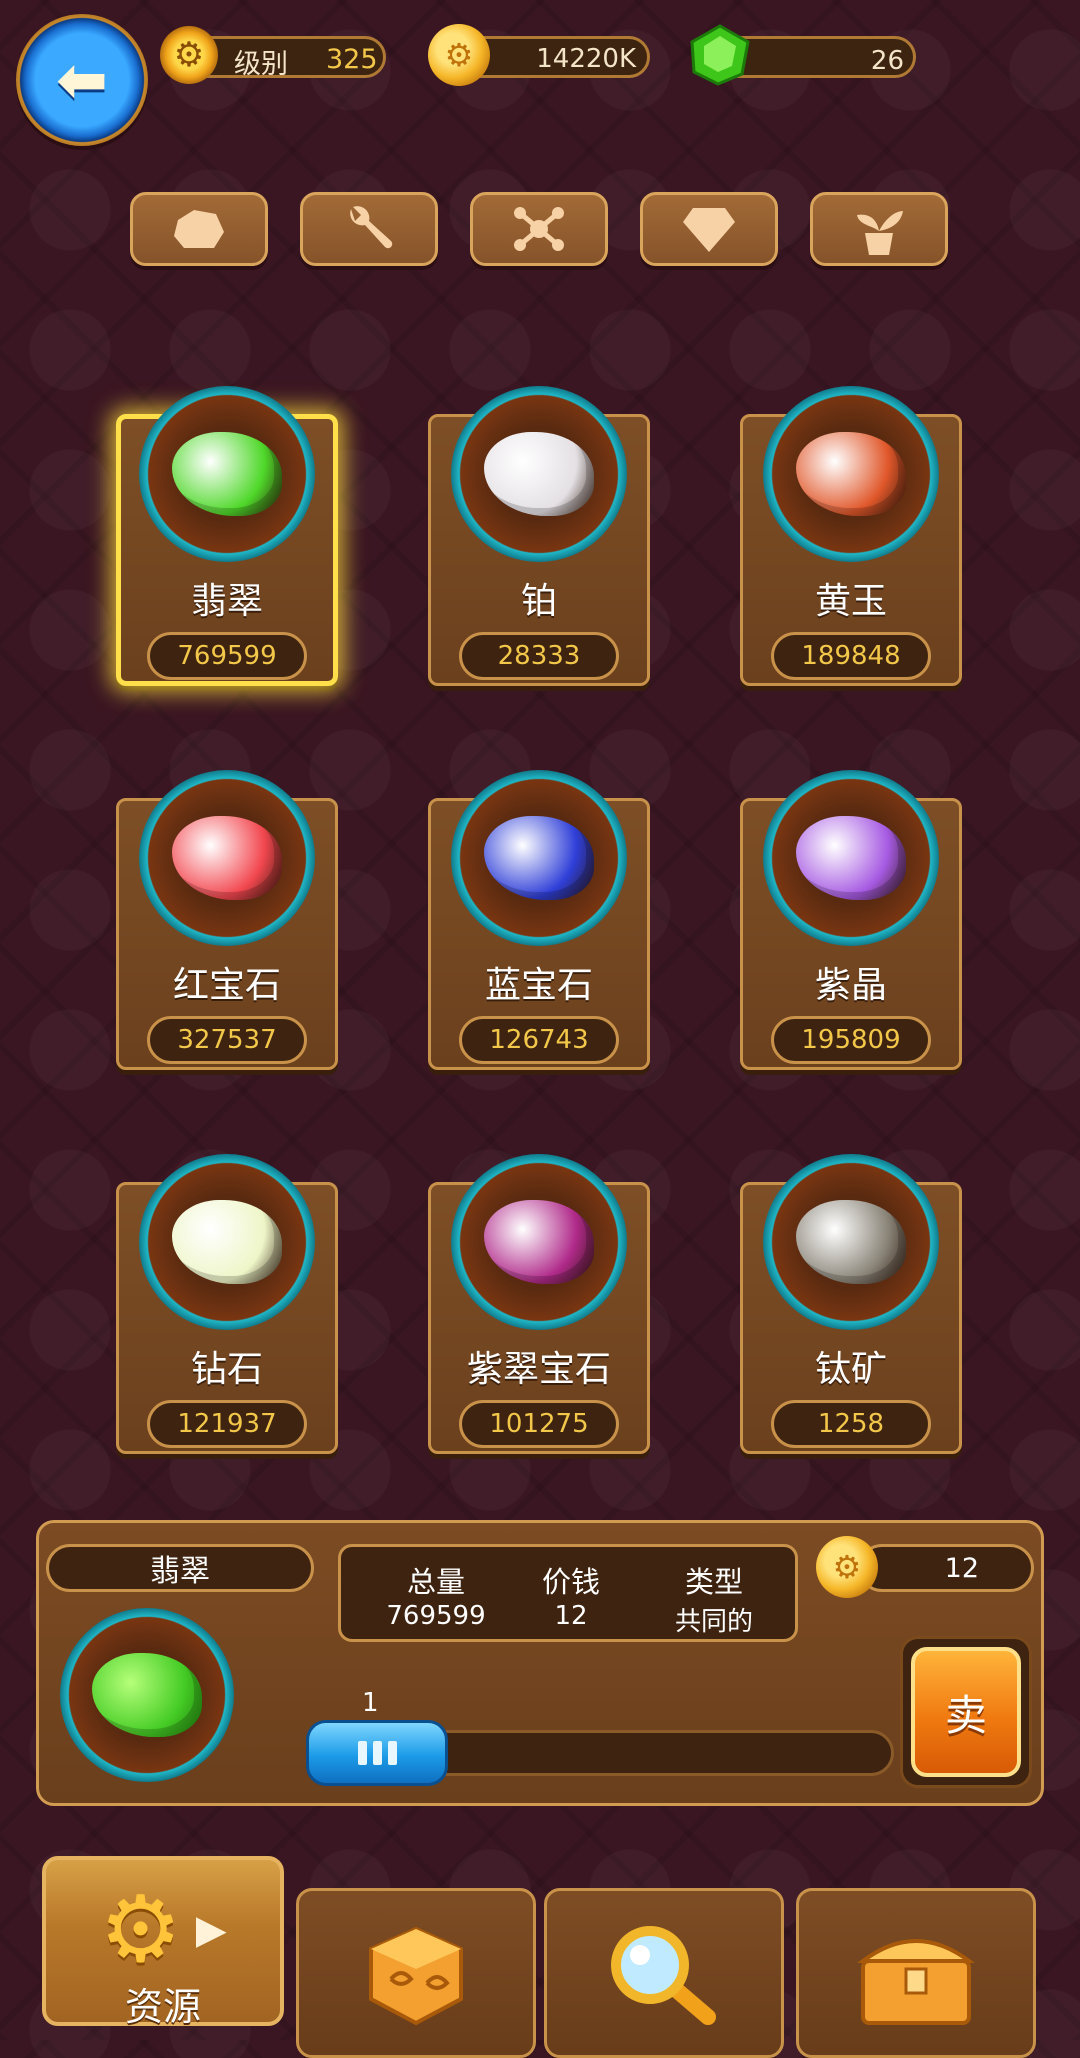  I want to click on item-name: 蓝宝石, so click(538, 985).